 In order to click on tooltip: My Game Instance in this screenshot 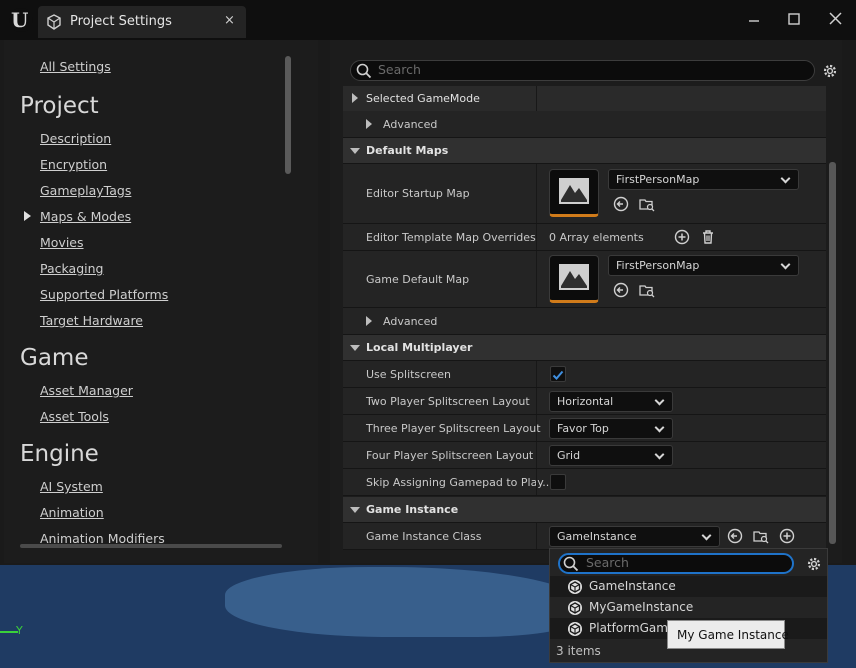, I will do `click(728, 634)`.